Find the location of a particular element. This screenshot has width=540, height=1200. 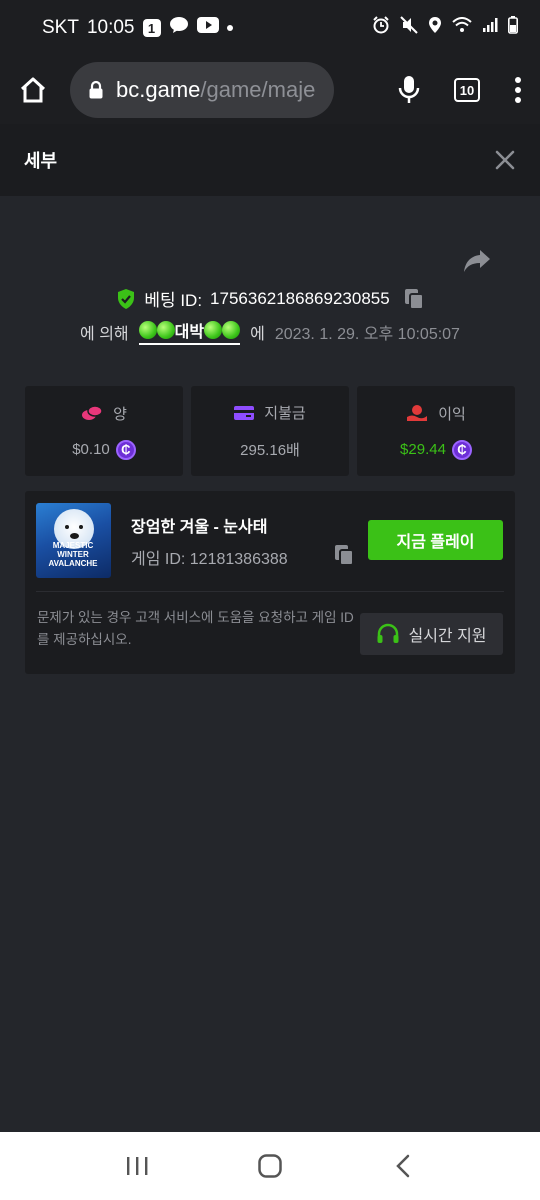

verified-shield-icon is located at coordinates (126, 299).